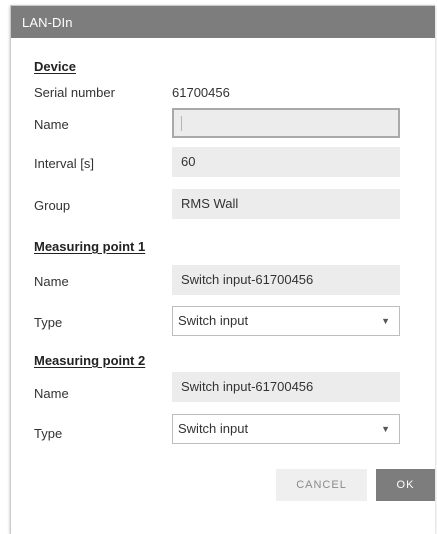 Image resolution: width=437 pixels, height=534 pixels. I want to click on interval-value: 60, so click(188, 161).